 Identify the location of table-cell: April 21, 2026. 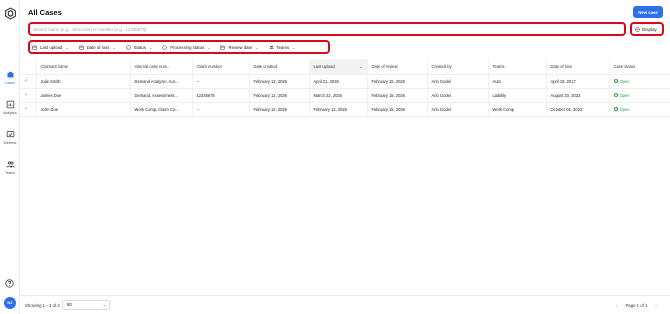
(338, 81).